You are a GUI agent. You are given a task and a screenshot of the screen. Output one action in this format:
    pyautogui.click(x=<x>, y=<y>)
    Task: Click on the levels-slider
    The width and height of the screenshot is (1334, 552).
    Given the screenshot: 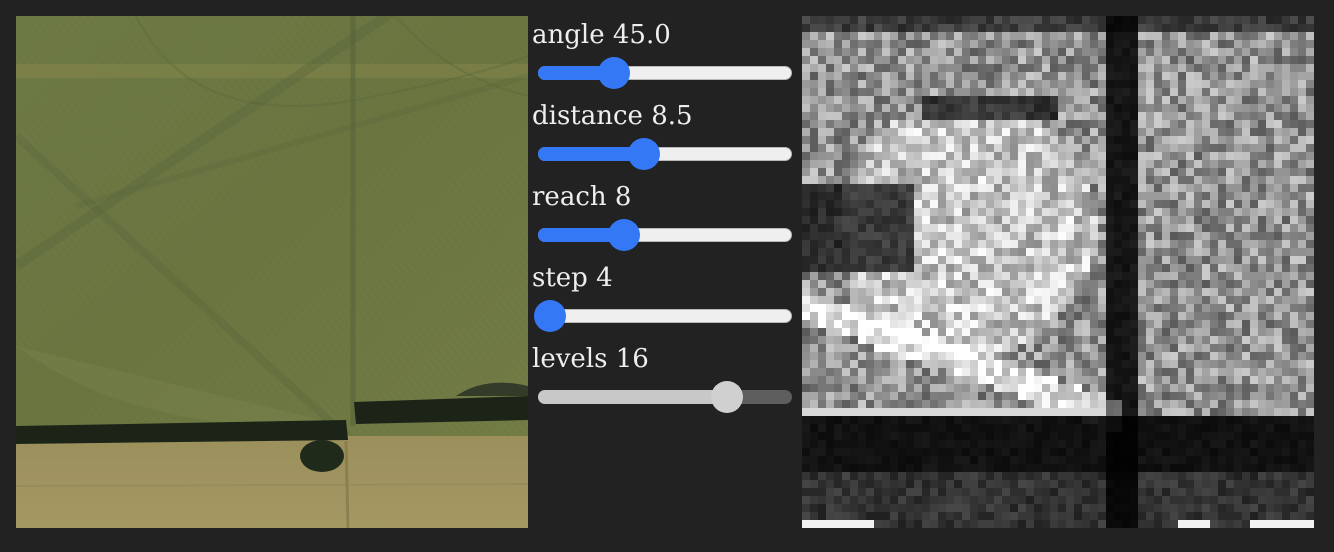 What is the action you would take?
    pyautogui.click(x=665, y=394)
    